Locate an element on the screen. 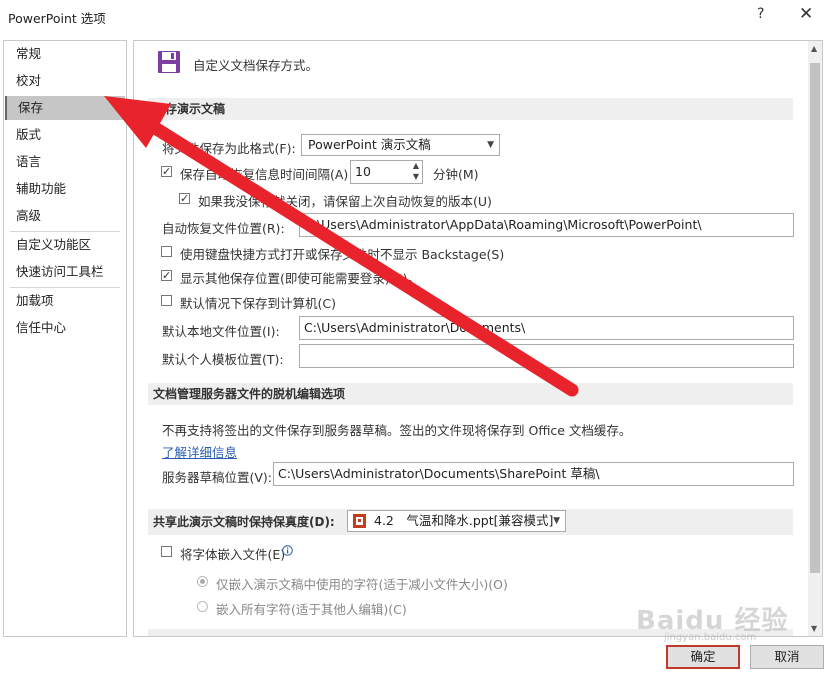  window-title: PowerPoint 选项 is located at coordinates (57, 18).